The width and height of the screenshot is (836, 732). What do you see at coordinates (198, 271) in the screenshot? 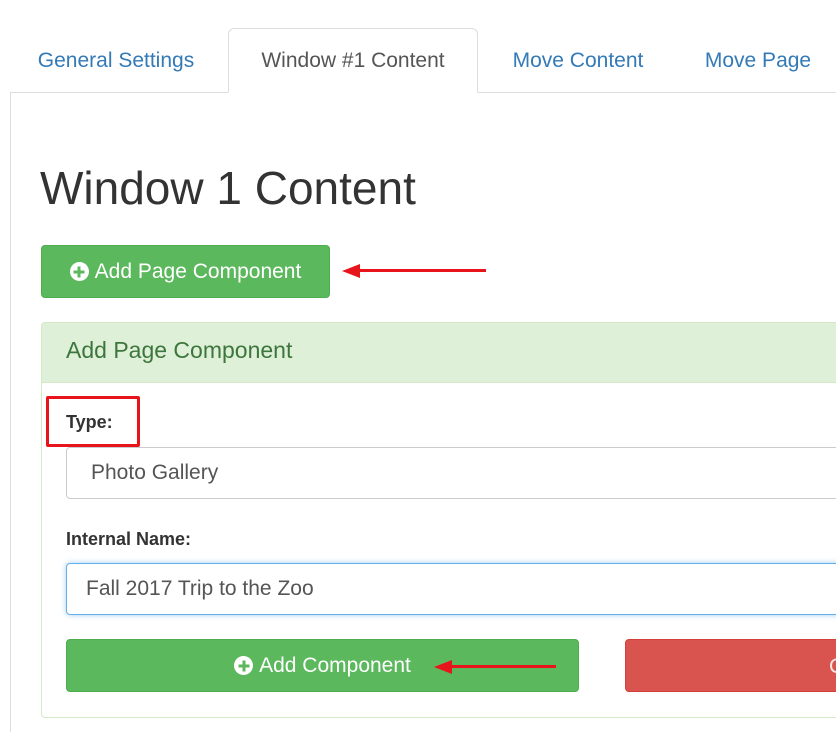
I see `add-page-component-label: Add Page Component` at bounding box center [198, 271].